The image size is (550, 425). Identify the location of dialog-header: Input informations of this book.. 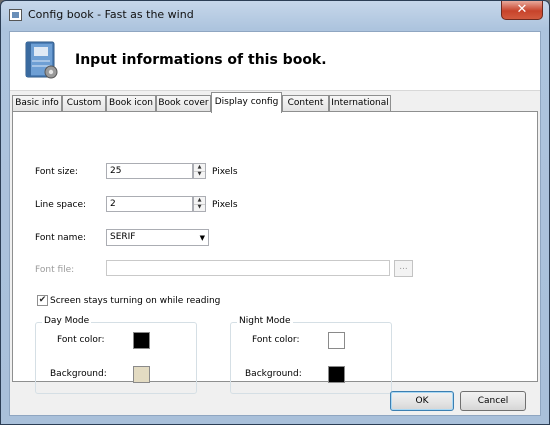
(275, 61).